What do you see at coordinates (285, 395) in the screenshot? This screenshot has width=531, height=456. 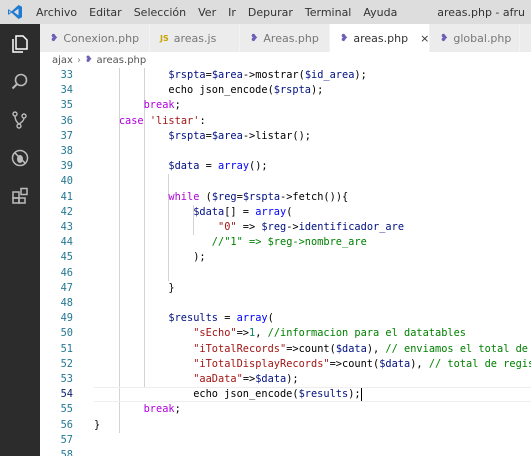 I see `code-line: 54 echo json_encode($results);` at bounding box center [285, 395].